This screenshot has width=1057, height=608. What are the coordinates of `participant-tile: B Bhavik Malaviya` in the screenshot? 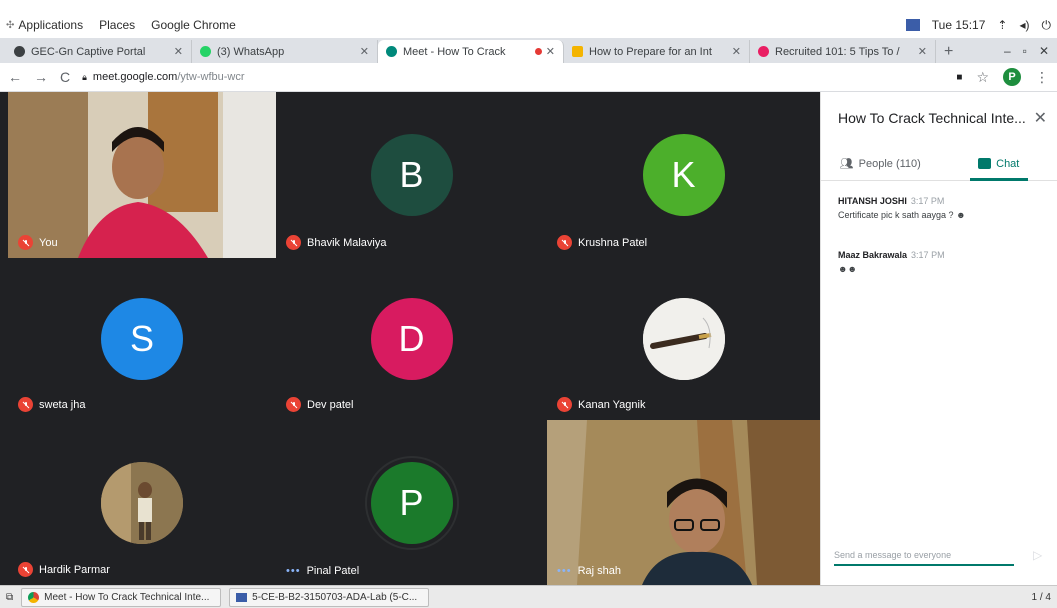 It's located at (411, 175).